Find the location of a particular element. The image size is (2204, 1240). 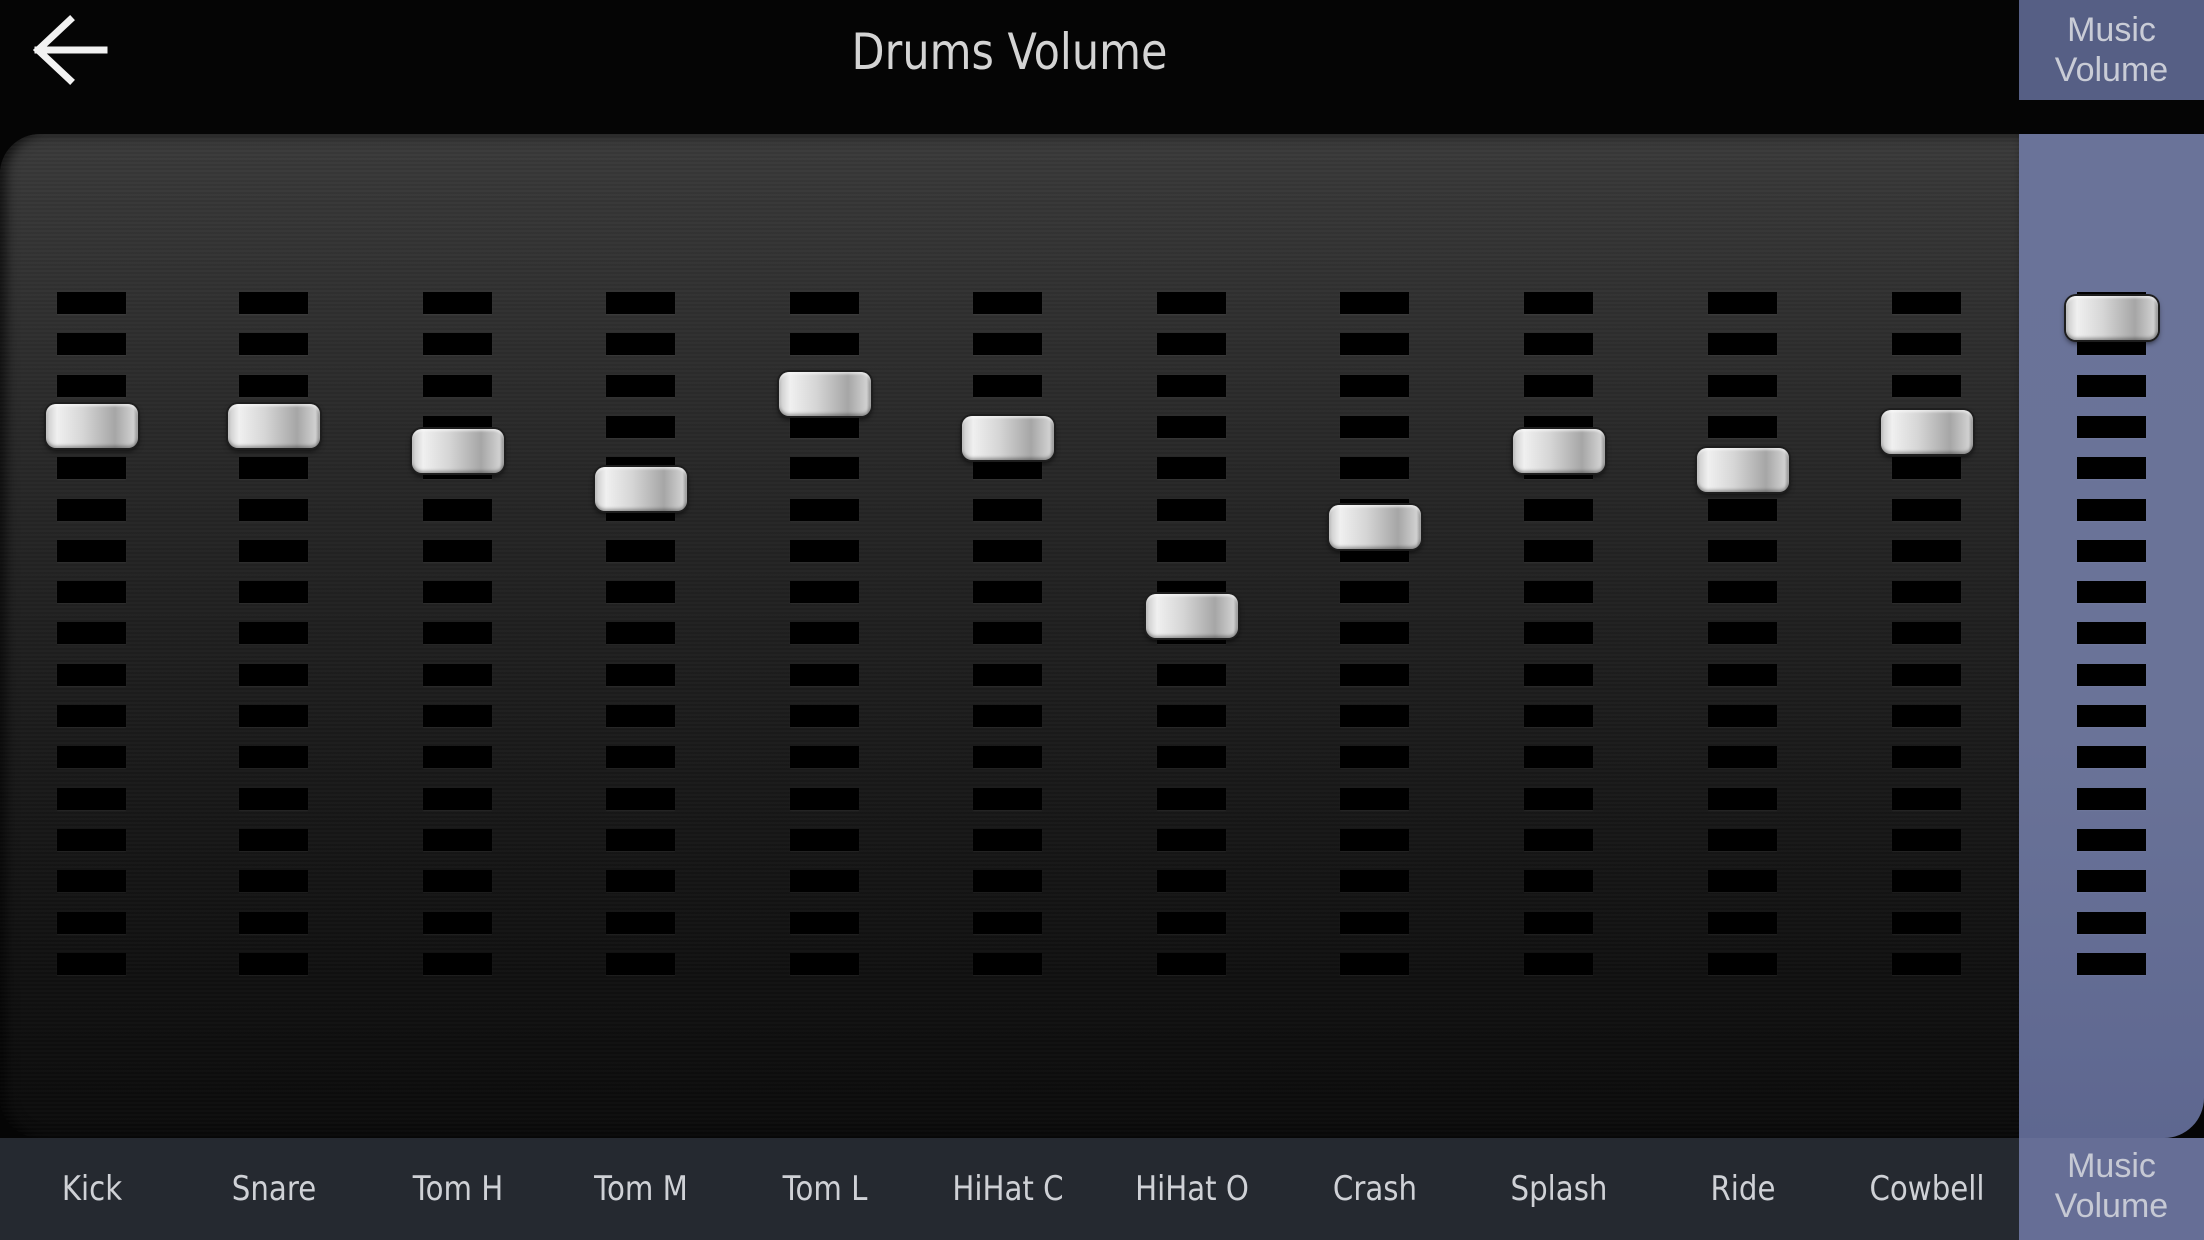

volume-fader-tom-m is located at coordinates (641, 633).